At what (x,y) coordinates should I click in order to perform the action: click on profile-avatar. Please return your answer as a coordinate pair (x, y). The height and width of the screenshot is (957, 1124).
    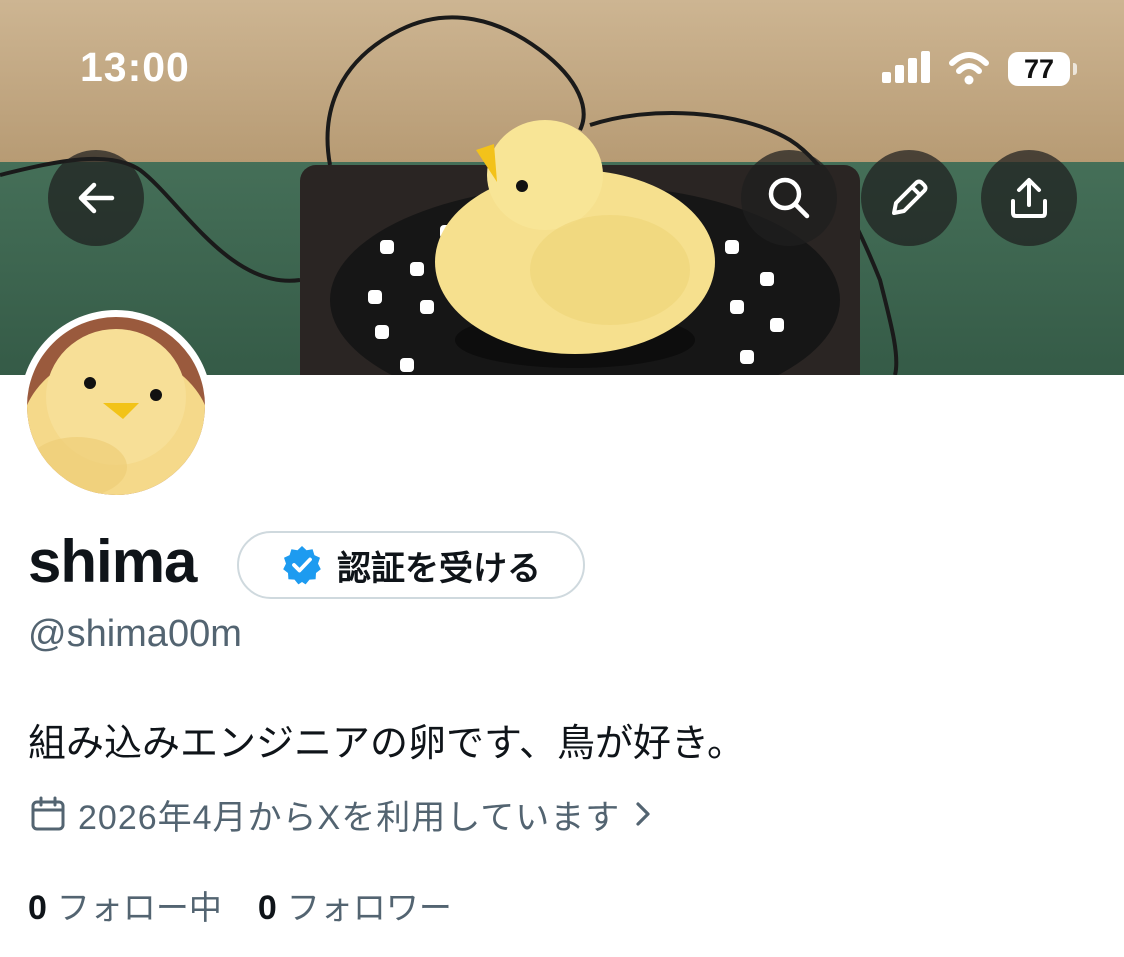
    Looking at the image, I should click on (116, 406).